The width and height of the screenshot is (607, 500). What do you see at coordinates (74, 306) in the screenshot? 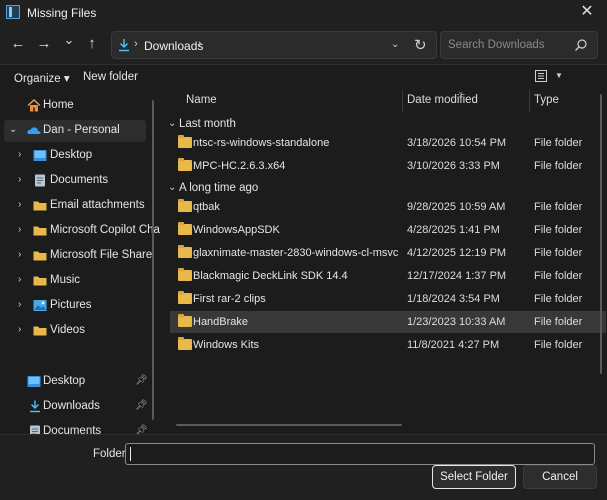
I see `sidebar-item-pictures: › Pictures` at bounding box center [74, 306].